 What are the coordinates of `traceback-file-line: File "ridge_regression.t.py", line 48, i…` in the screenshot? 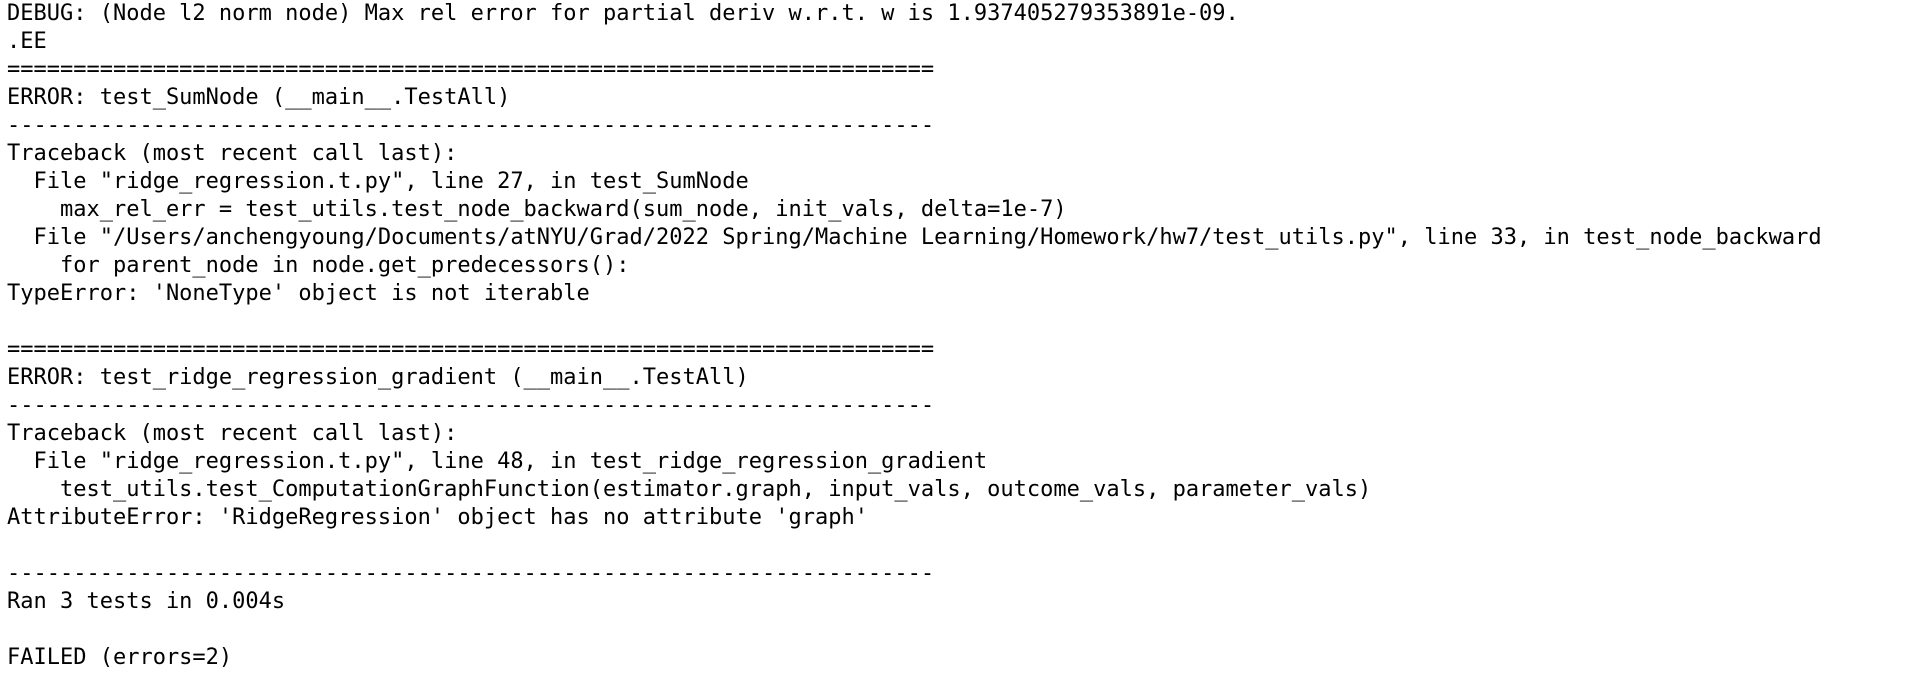 It's located at (497, 461).